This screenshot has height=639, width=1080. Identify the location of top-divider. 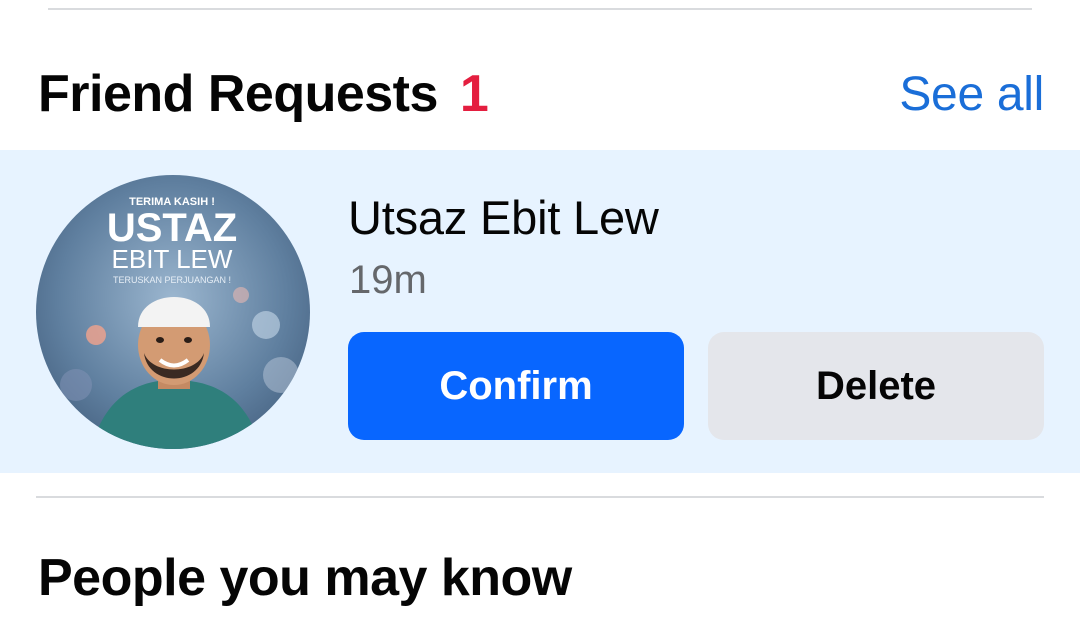
(540, 9).